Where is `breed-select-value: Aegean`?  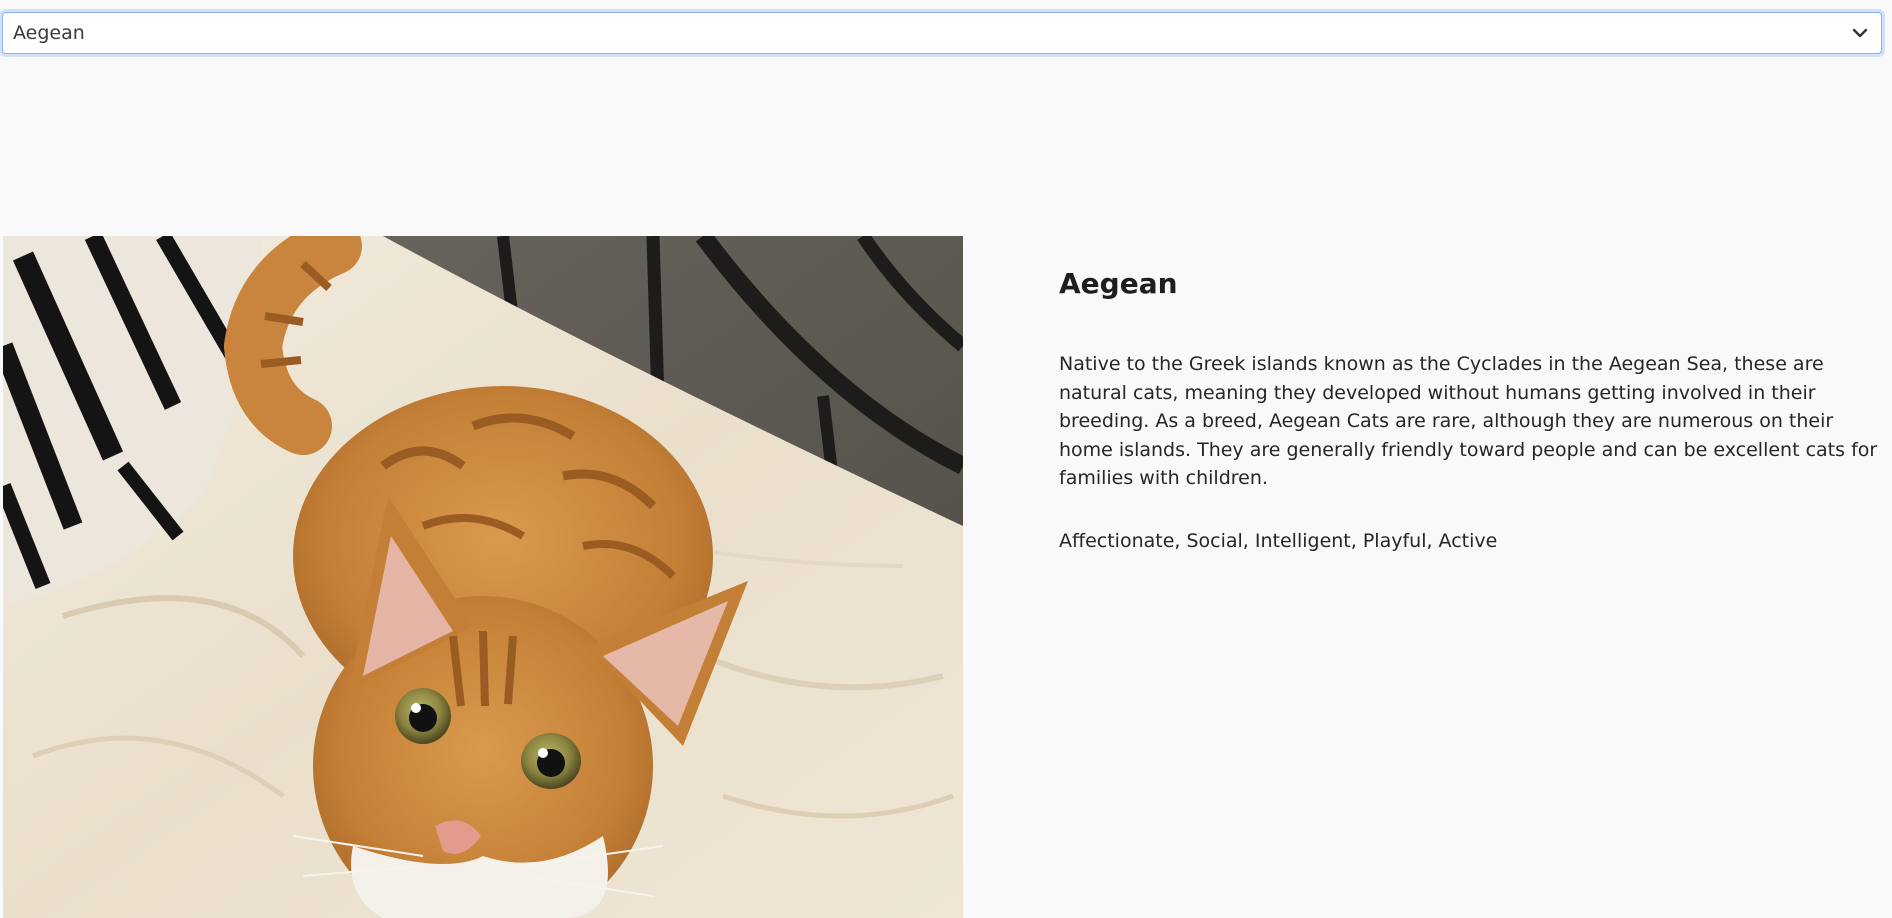
breed-select-value: Aegean is located at coordinates (49, 33).